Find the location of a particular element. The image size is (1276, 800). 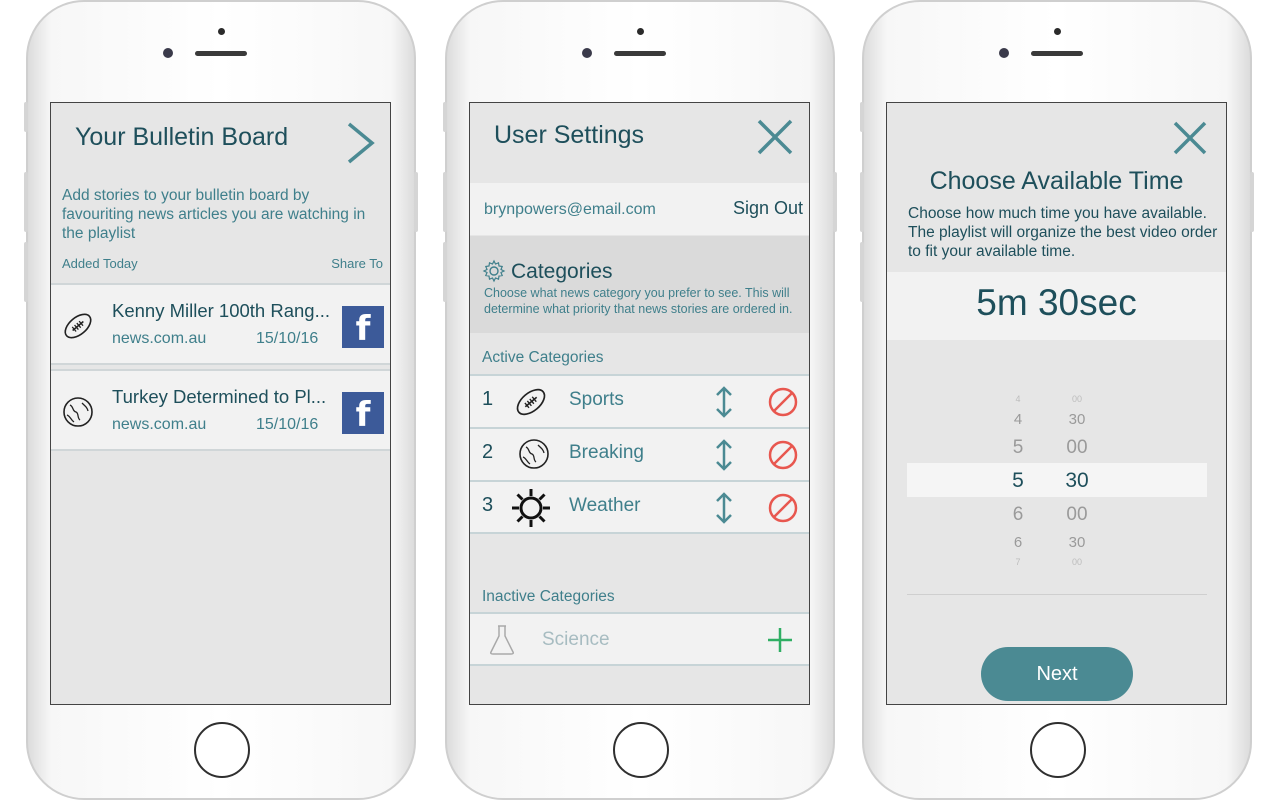

divider is located at coordinates (639, 533).